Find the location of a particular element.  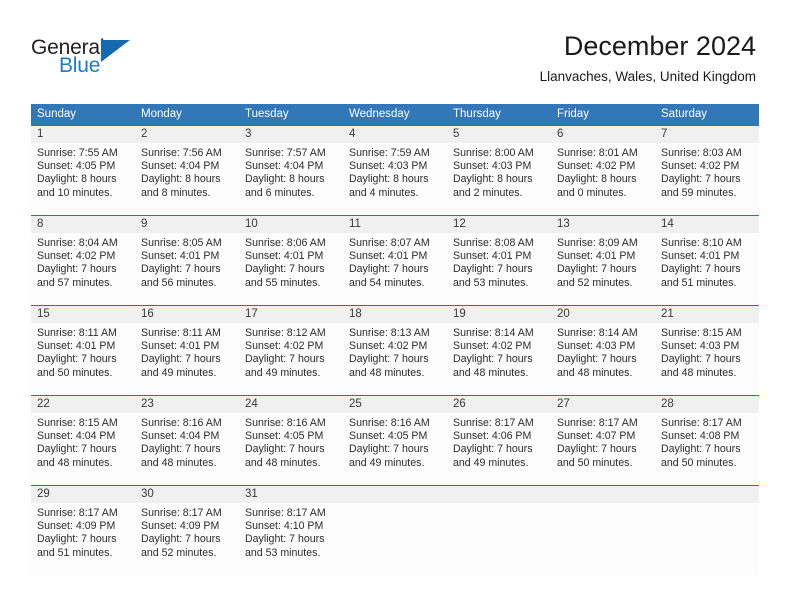

day-number-band: 29 30 31 is located at coordinates (395, 494).